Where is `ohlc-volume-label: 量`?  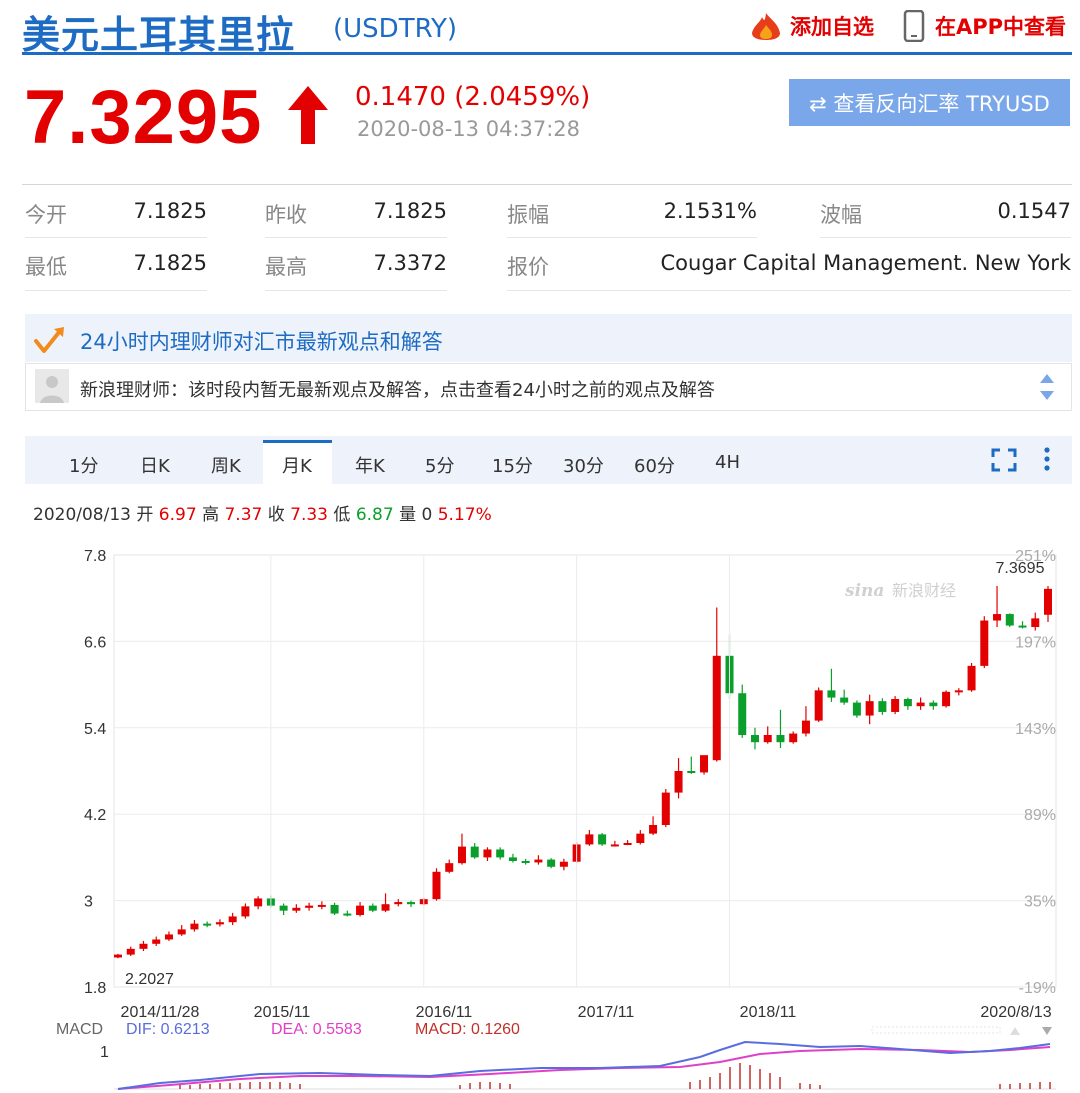
ohlc-volume-label: 量 is located at coordinates (408, 515).